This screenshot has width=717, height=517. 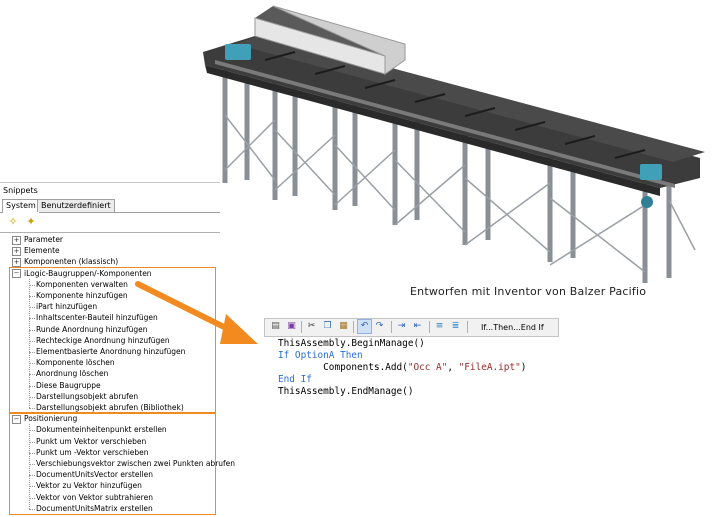 I want to click on undo-icon: ↶, so click(x=364, y=326).